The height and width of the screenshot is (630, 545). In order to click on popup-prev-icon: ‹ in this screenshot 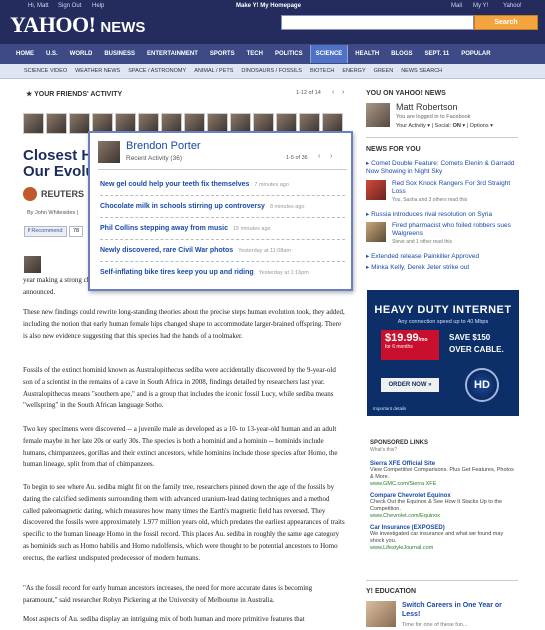, I will do `click(319, 156)`.